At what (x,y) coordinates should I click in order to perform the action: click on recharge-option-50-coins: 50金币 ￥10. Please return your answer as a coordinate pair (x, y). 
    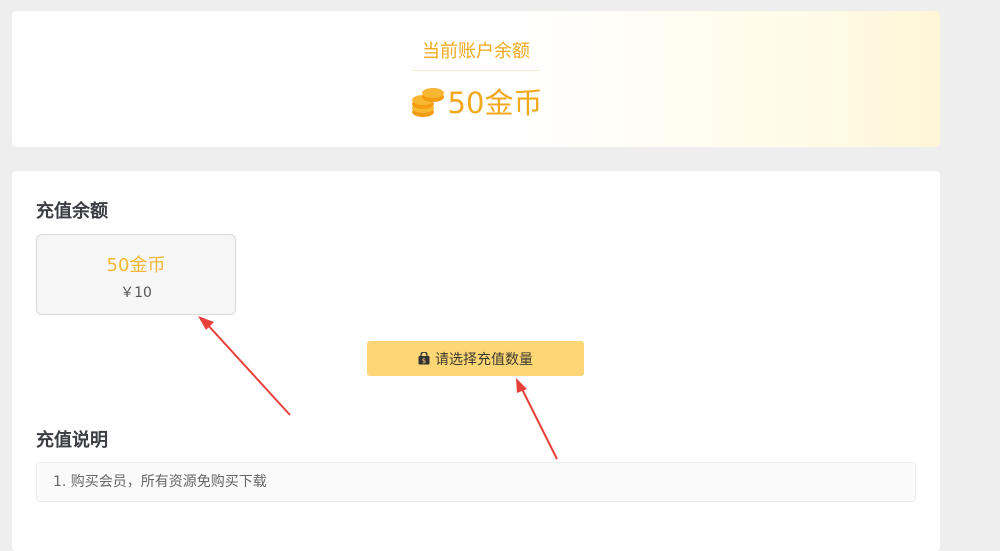
    Looking at the image, I should click on (136, 274).